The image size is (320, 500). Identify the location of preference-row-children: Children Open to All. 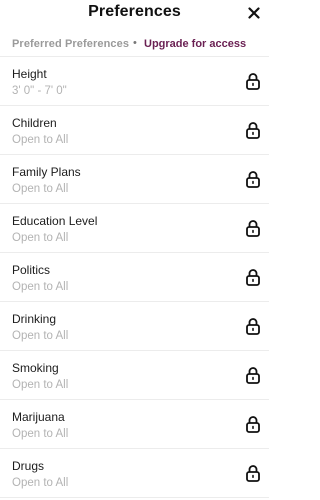
(134, 130).